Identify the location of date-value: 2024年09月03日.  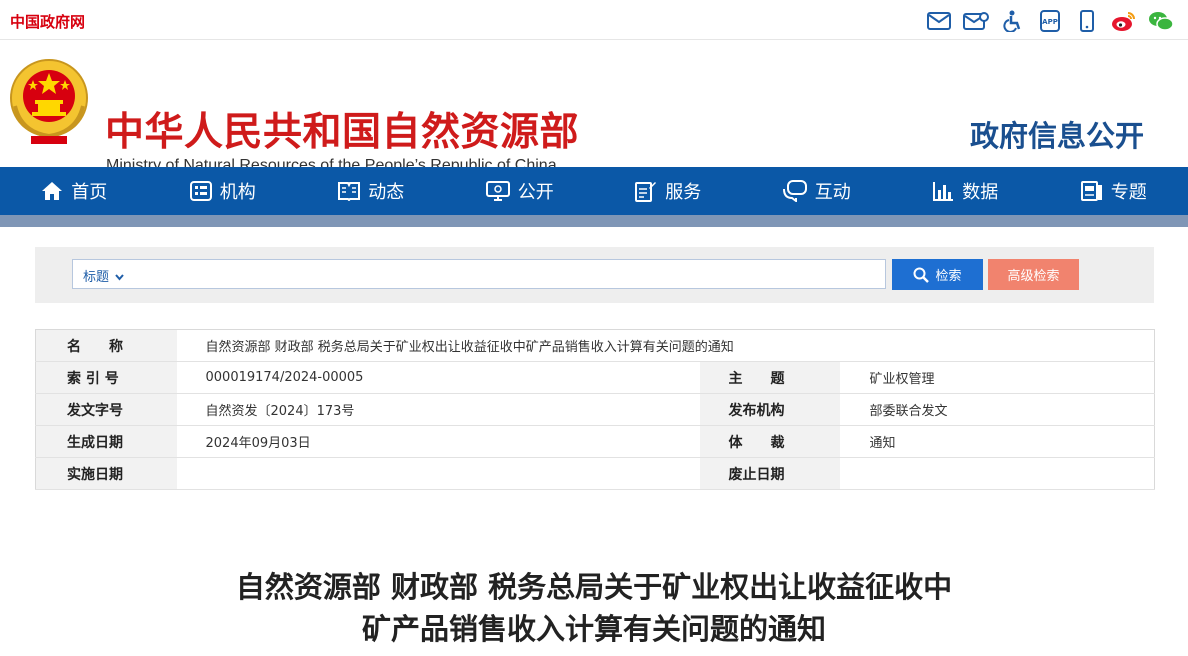
(438, 441).